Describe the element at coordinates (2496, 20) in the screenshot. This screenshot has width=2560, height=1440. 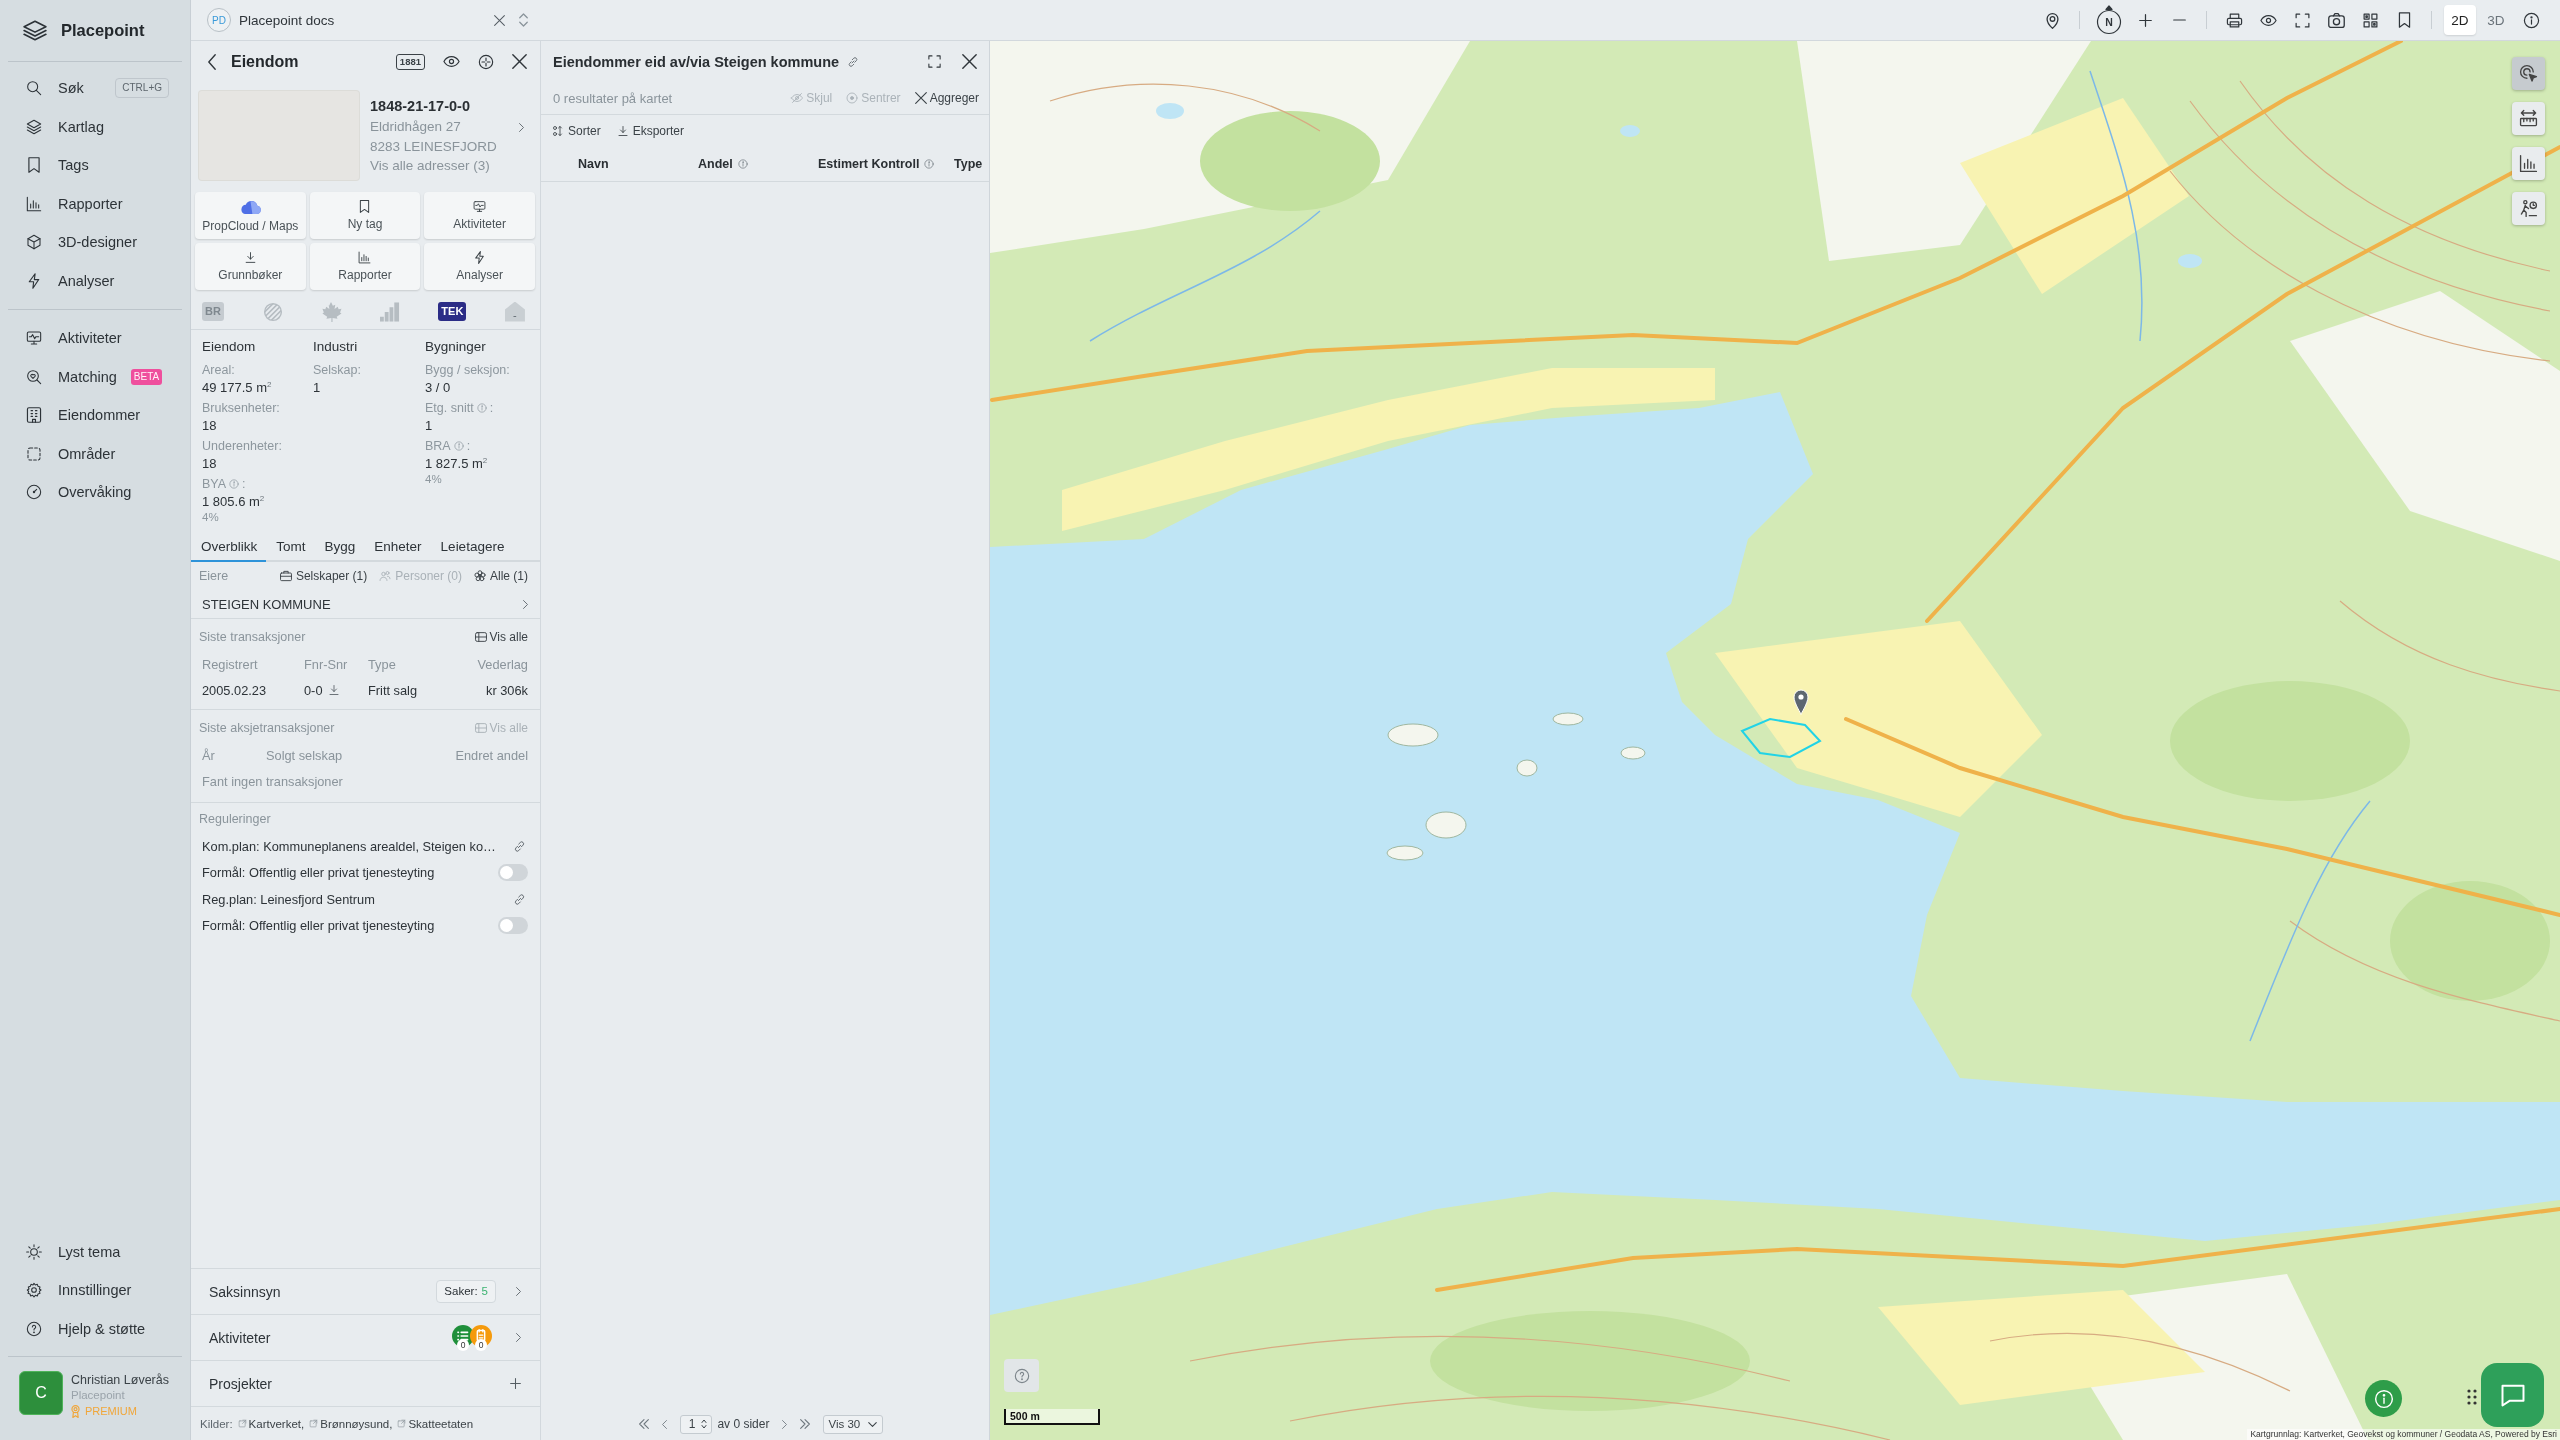
I see `view-mode-tab: 3D` at that location.